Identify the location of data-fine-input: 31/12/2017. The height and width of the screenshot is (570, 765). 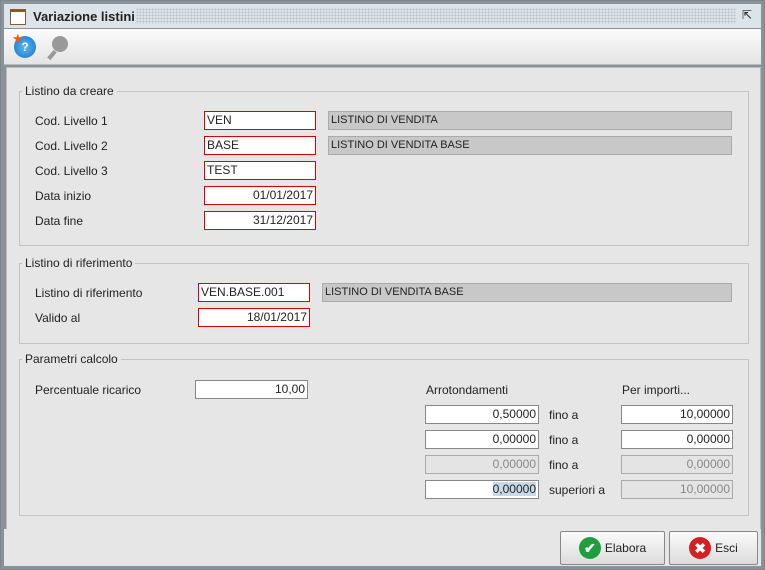
(260, 220).